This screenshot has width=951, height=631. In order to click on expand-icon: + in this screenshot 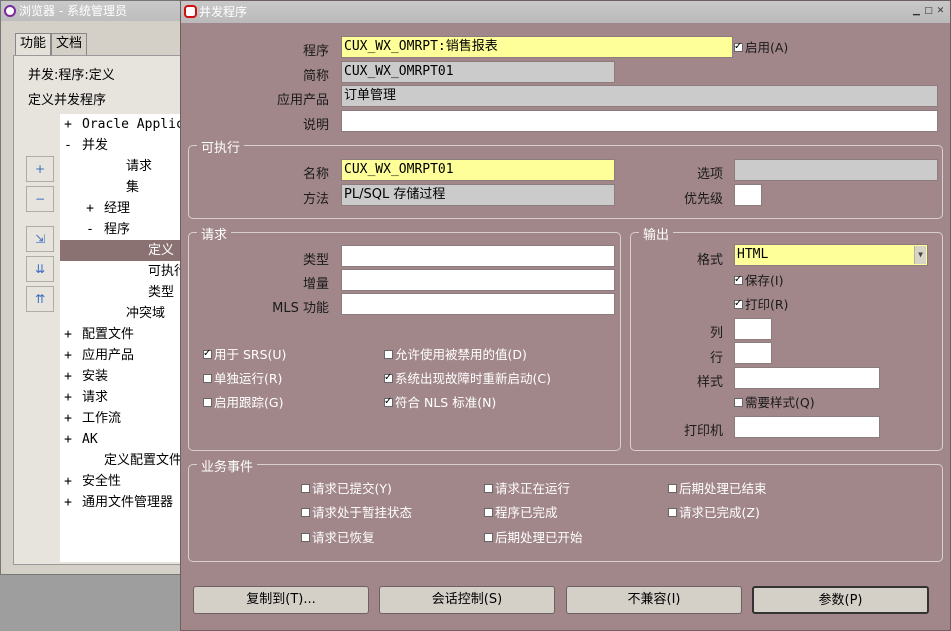, I will do `click(40, 169)`.